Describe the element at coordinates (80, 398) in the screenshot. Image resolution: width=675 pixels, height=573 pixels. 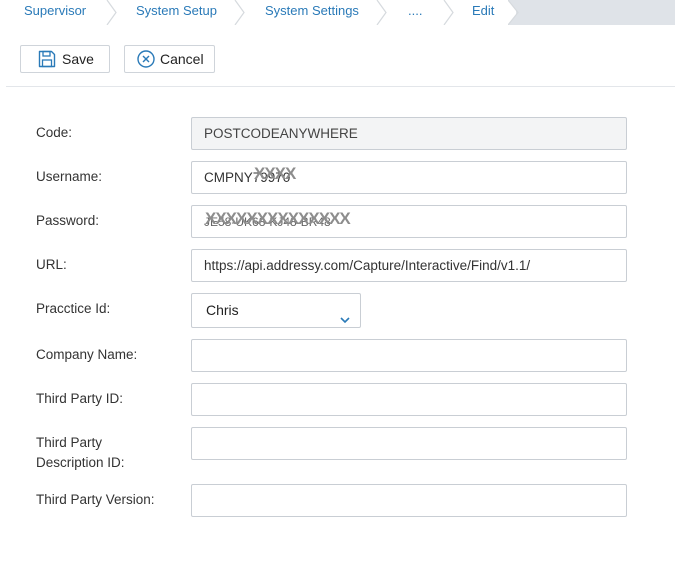
I see `third-party-id-label: Third Party ID:` at that location.